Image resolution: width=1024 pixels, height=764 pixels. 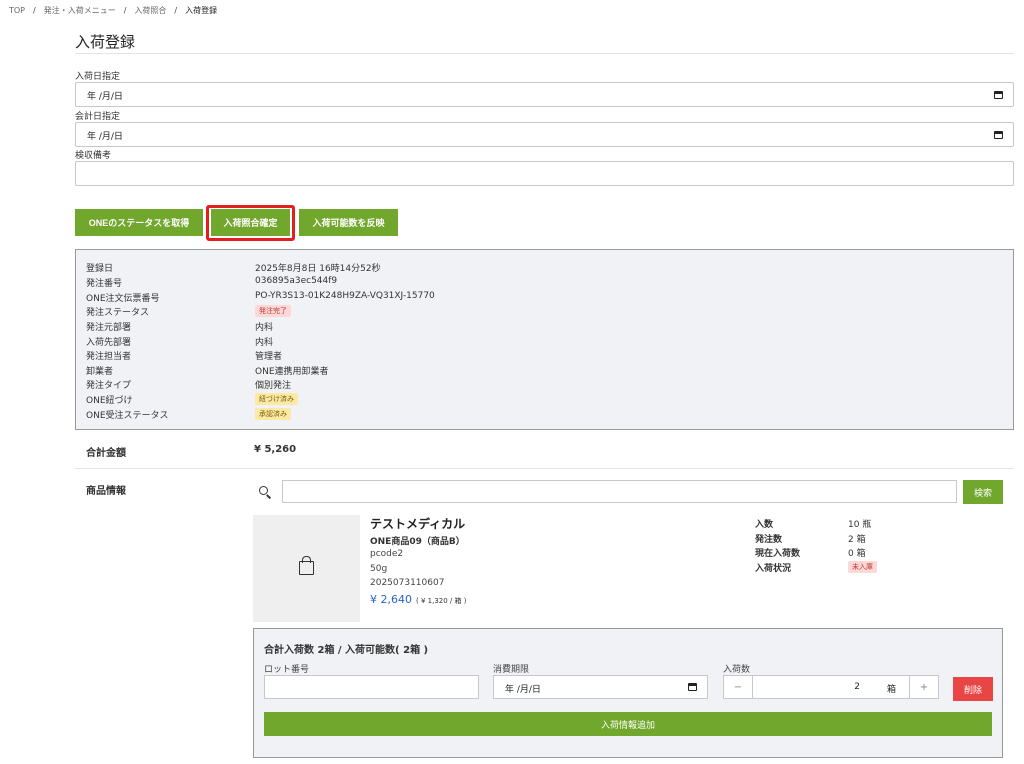 I want to click on info-value-wholesaler: ONE連携用卸業者, so click(x=292, y=372).